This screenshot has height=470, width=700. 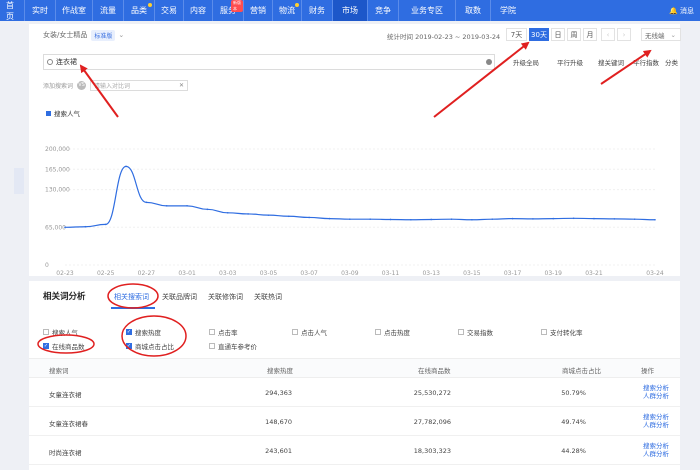 I want to click on nav-item-9: 物流, so click(x=287, y=10).